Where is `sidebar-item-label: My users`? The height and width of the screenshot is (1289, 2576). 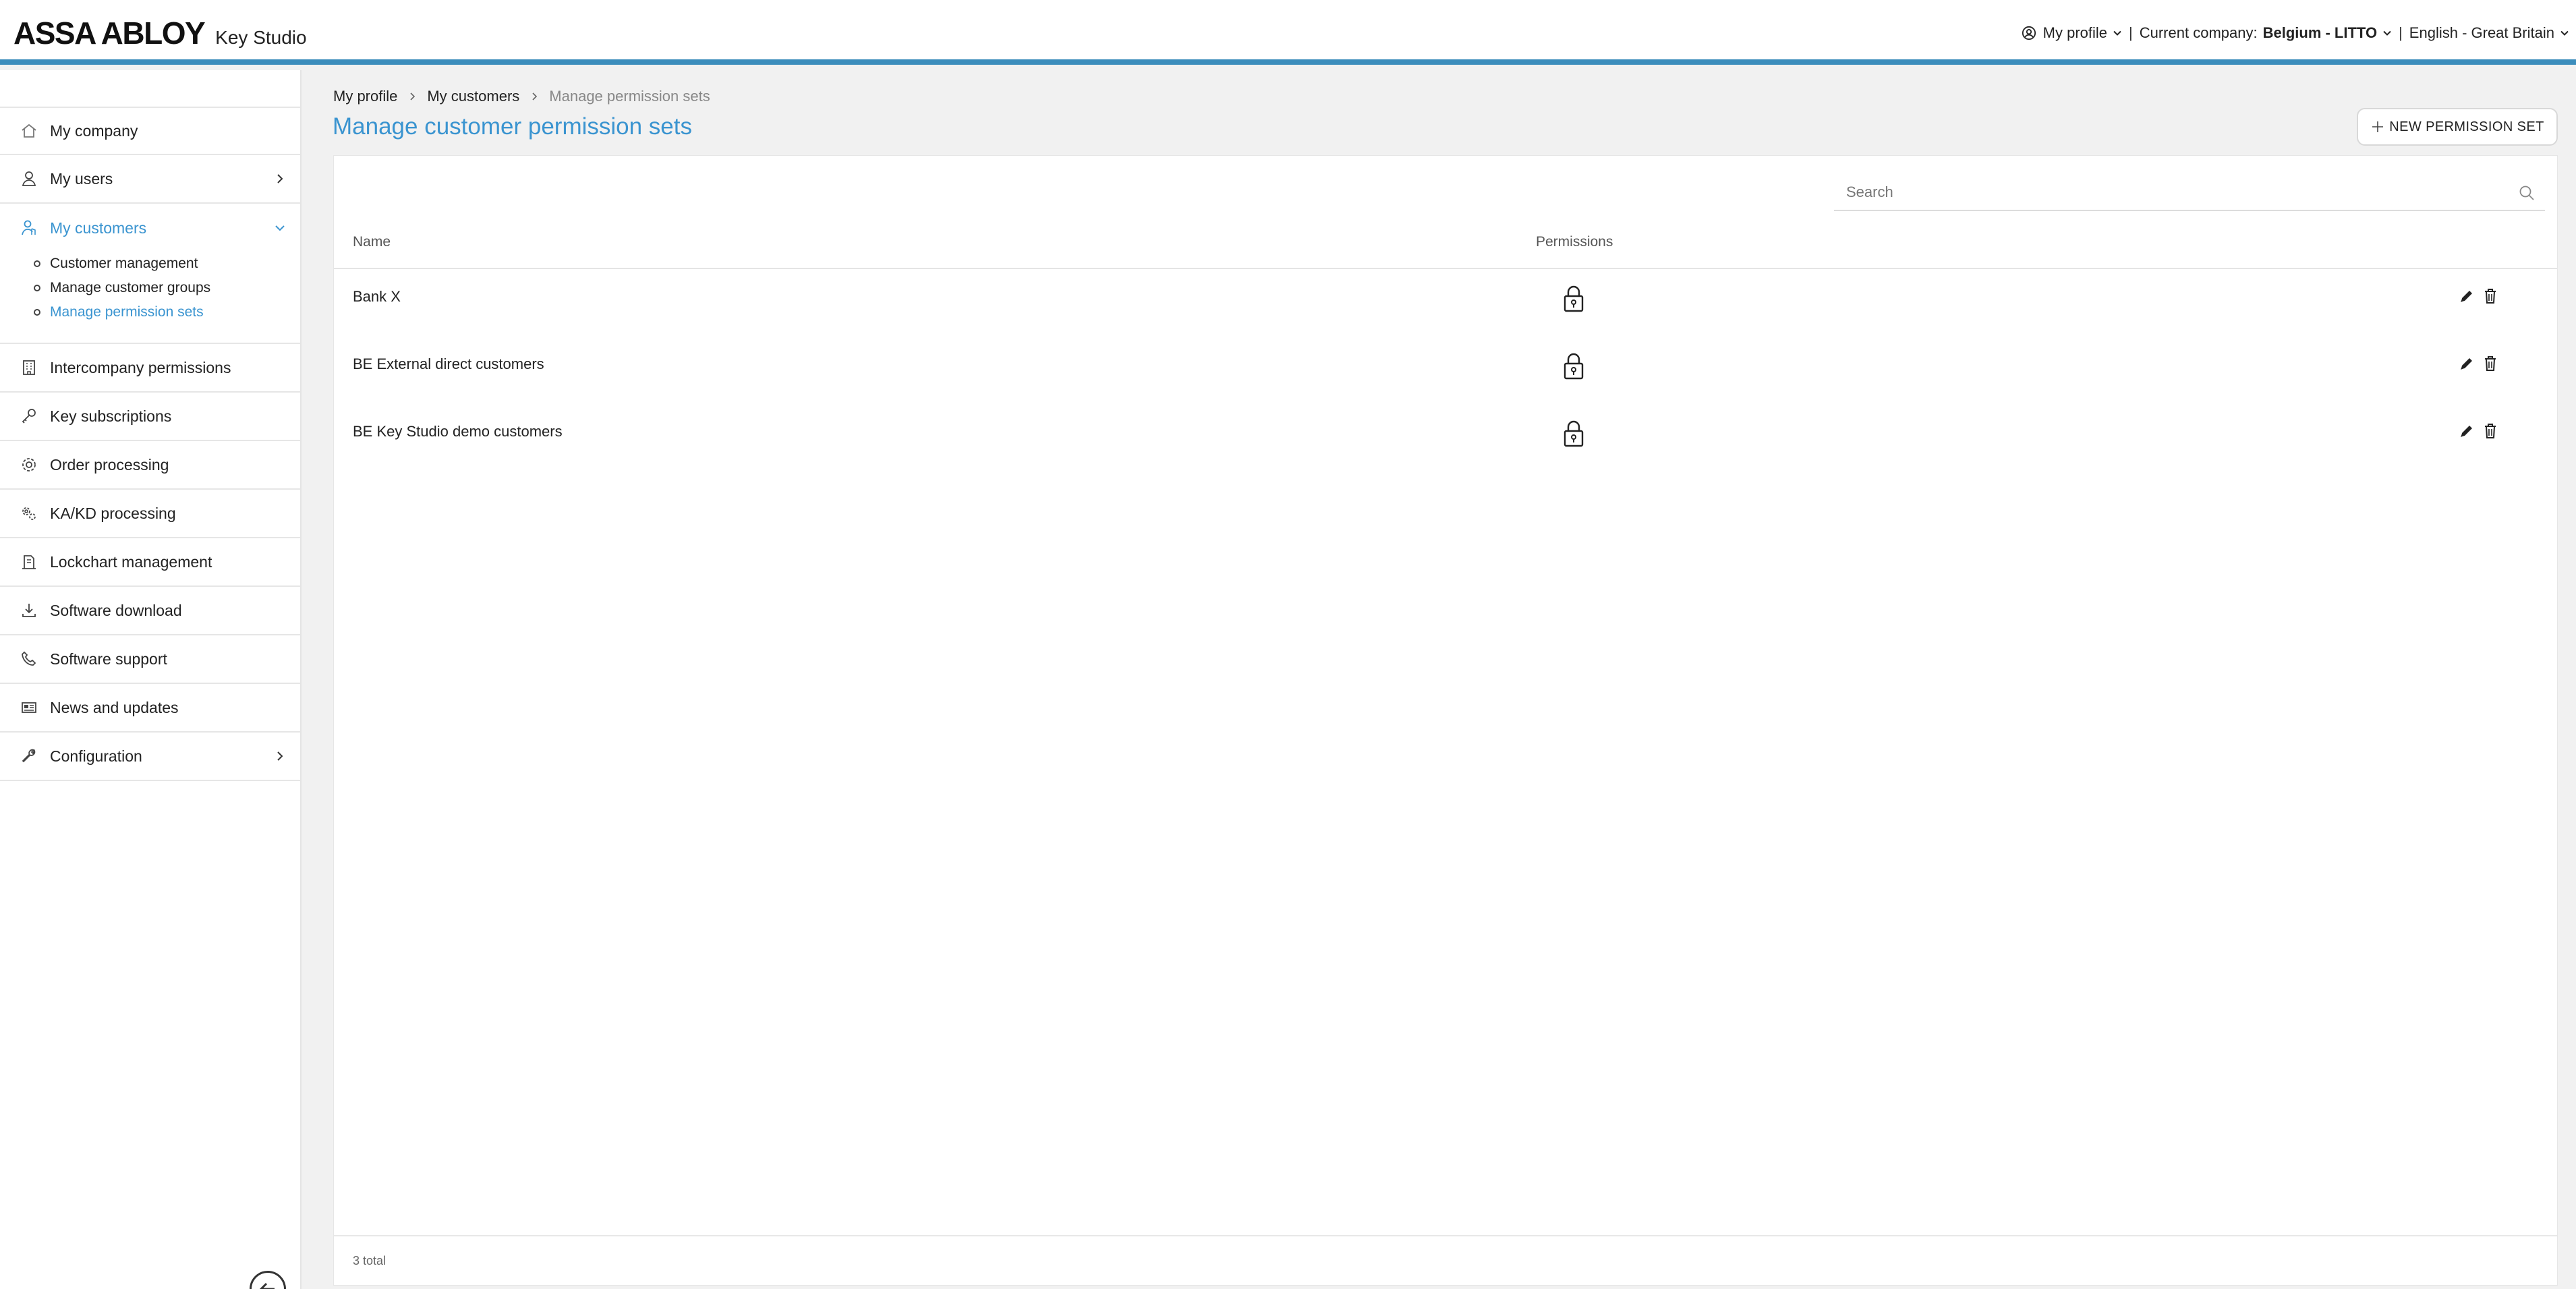 sidebar-item-label: My users is located at coordinates (81, 178).